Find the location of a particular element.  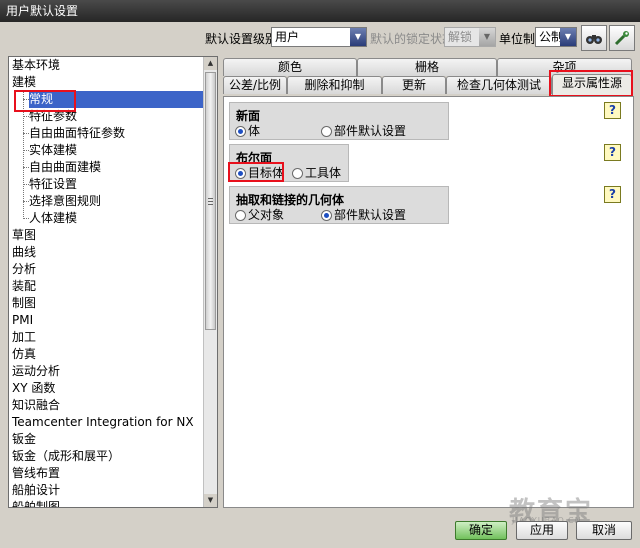

binoculars-button is located at coordinates (594, 38).